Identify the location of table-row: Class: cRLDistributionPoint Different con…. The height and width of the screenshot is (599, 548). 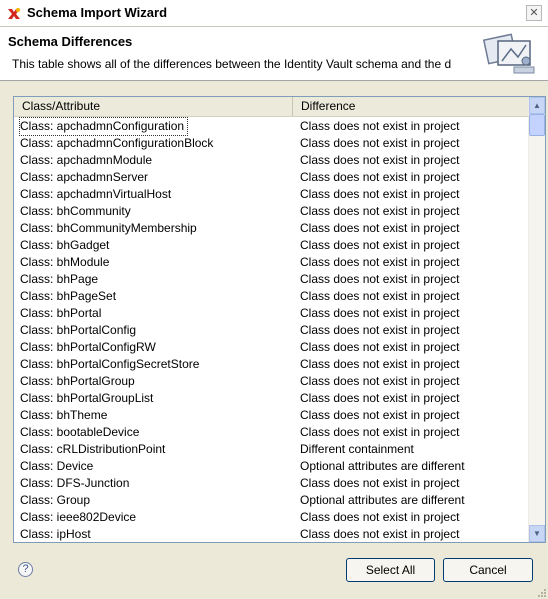
(271, 449).